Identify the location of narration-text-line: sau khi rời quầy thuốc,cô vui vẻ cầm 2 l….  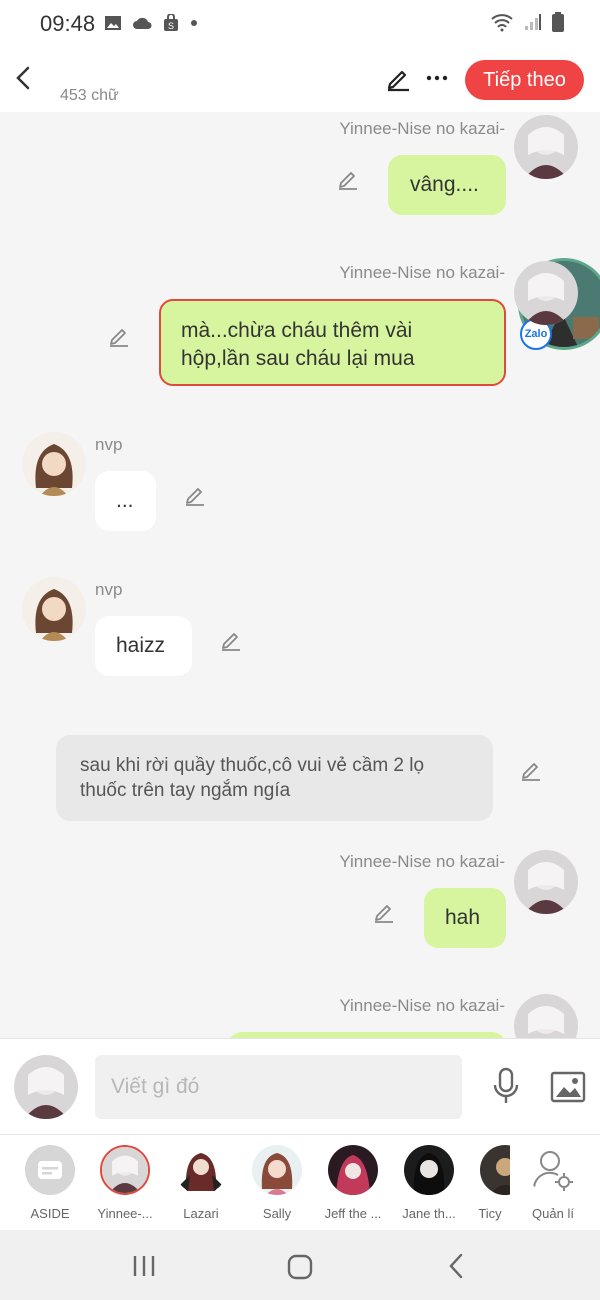
(252, 765).